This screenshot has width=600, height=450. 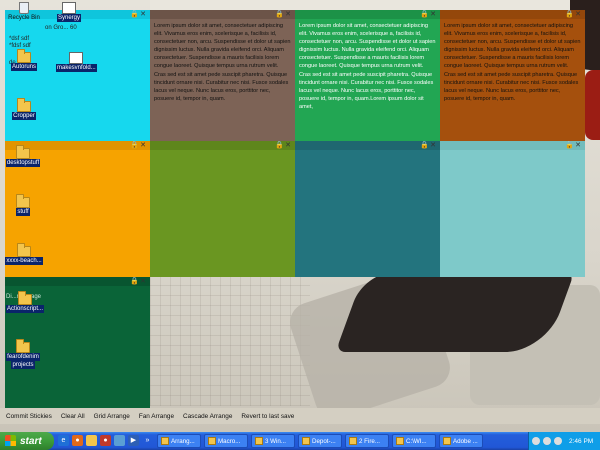 I want to click on desktop-icon-synergy: Synergy, so click(x=69, y=12).